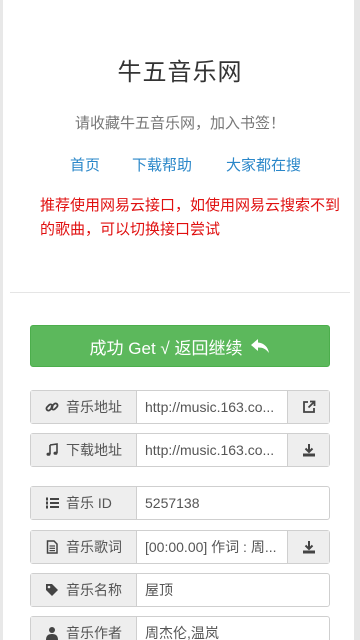 Image resolution: width=360 pixels, height=640 pixels. Describe the element at coordinates (52, 547) in the screenshot. I see `file-text-icon` at that location.